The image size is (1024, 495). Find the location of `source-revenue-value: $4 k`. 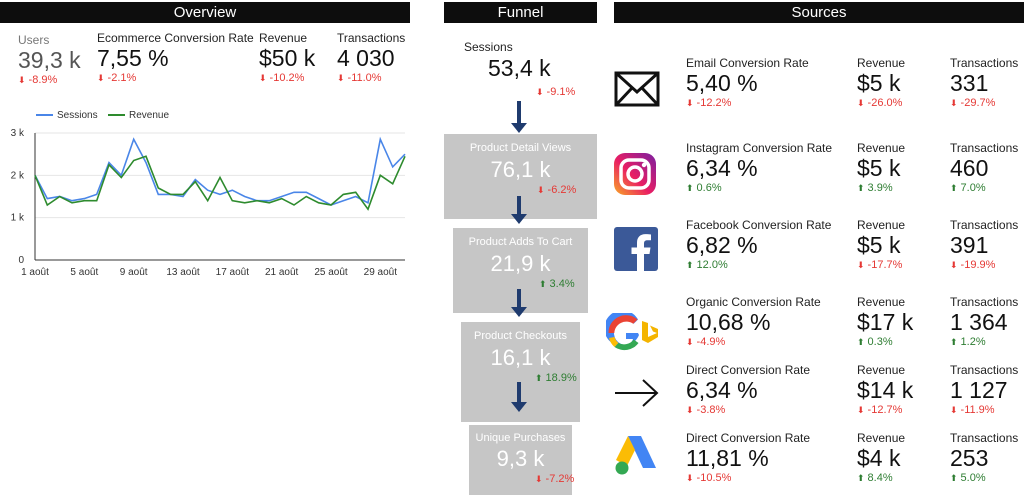

source-revenue-value: $4 k is located at coordinates (879, 458).